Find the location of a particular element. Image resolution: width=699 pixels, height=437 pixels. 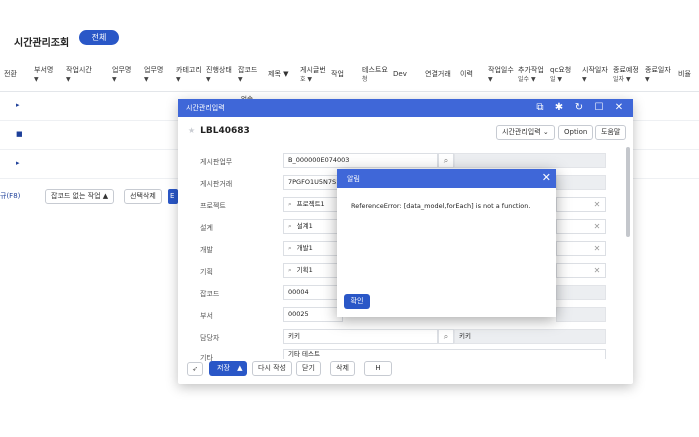

col-header-test-request: 테스트요 청 is located at coordinates (375, 75).